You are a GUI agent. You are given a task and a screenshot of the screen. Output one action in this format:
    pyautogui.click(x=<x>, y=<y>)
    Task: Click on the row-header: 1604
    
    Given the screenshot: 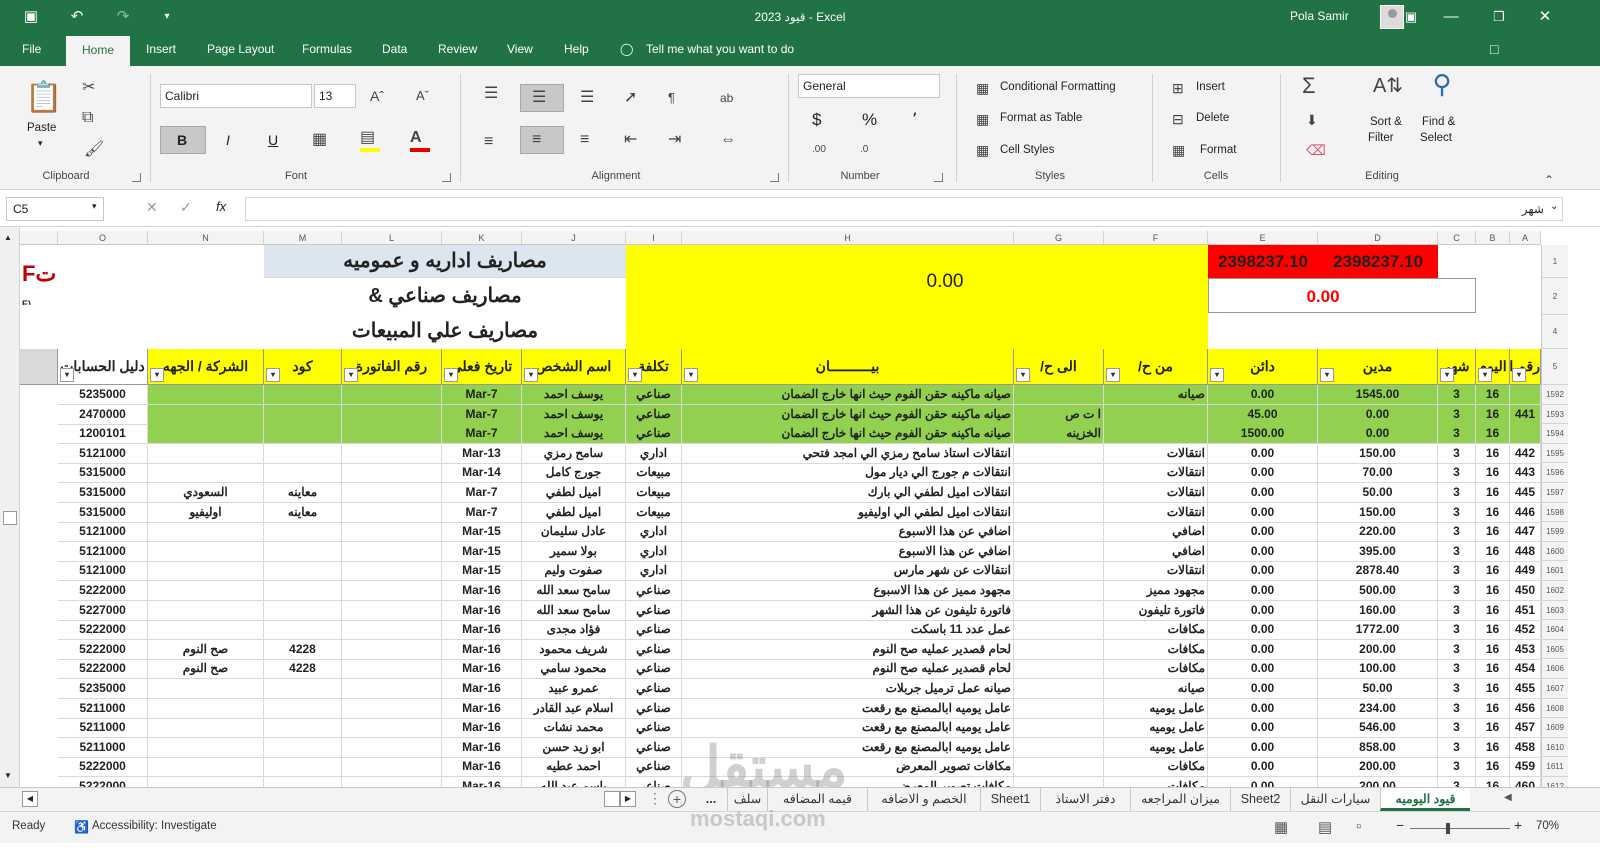 What is the action you would take?
    pyautogui.click(x=1554, y=630)
    